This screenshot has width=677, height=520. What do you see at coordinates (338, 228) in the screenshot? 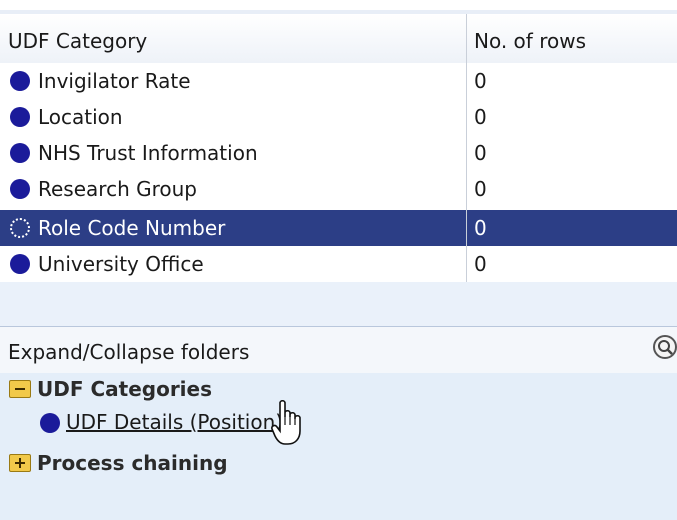
I see `table-row-selected: Role Code Number 0` at bounding box center [338, 228].